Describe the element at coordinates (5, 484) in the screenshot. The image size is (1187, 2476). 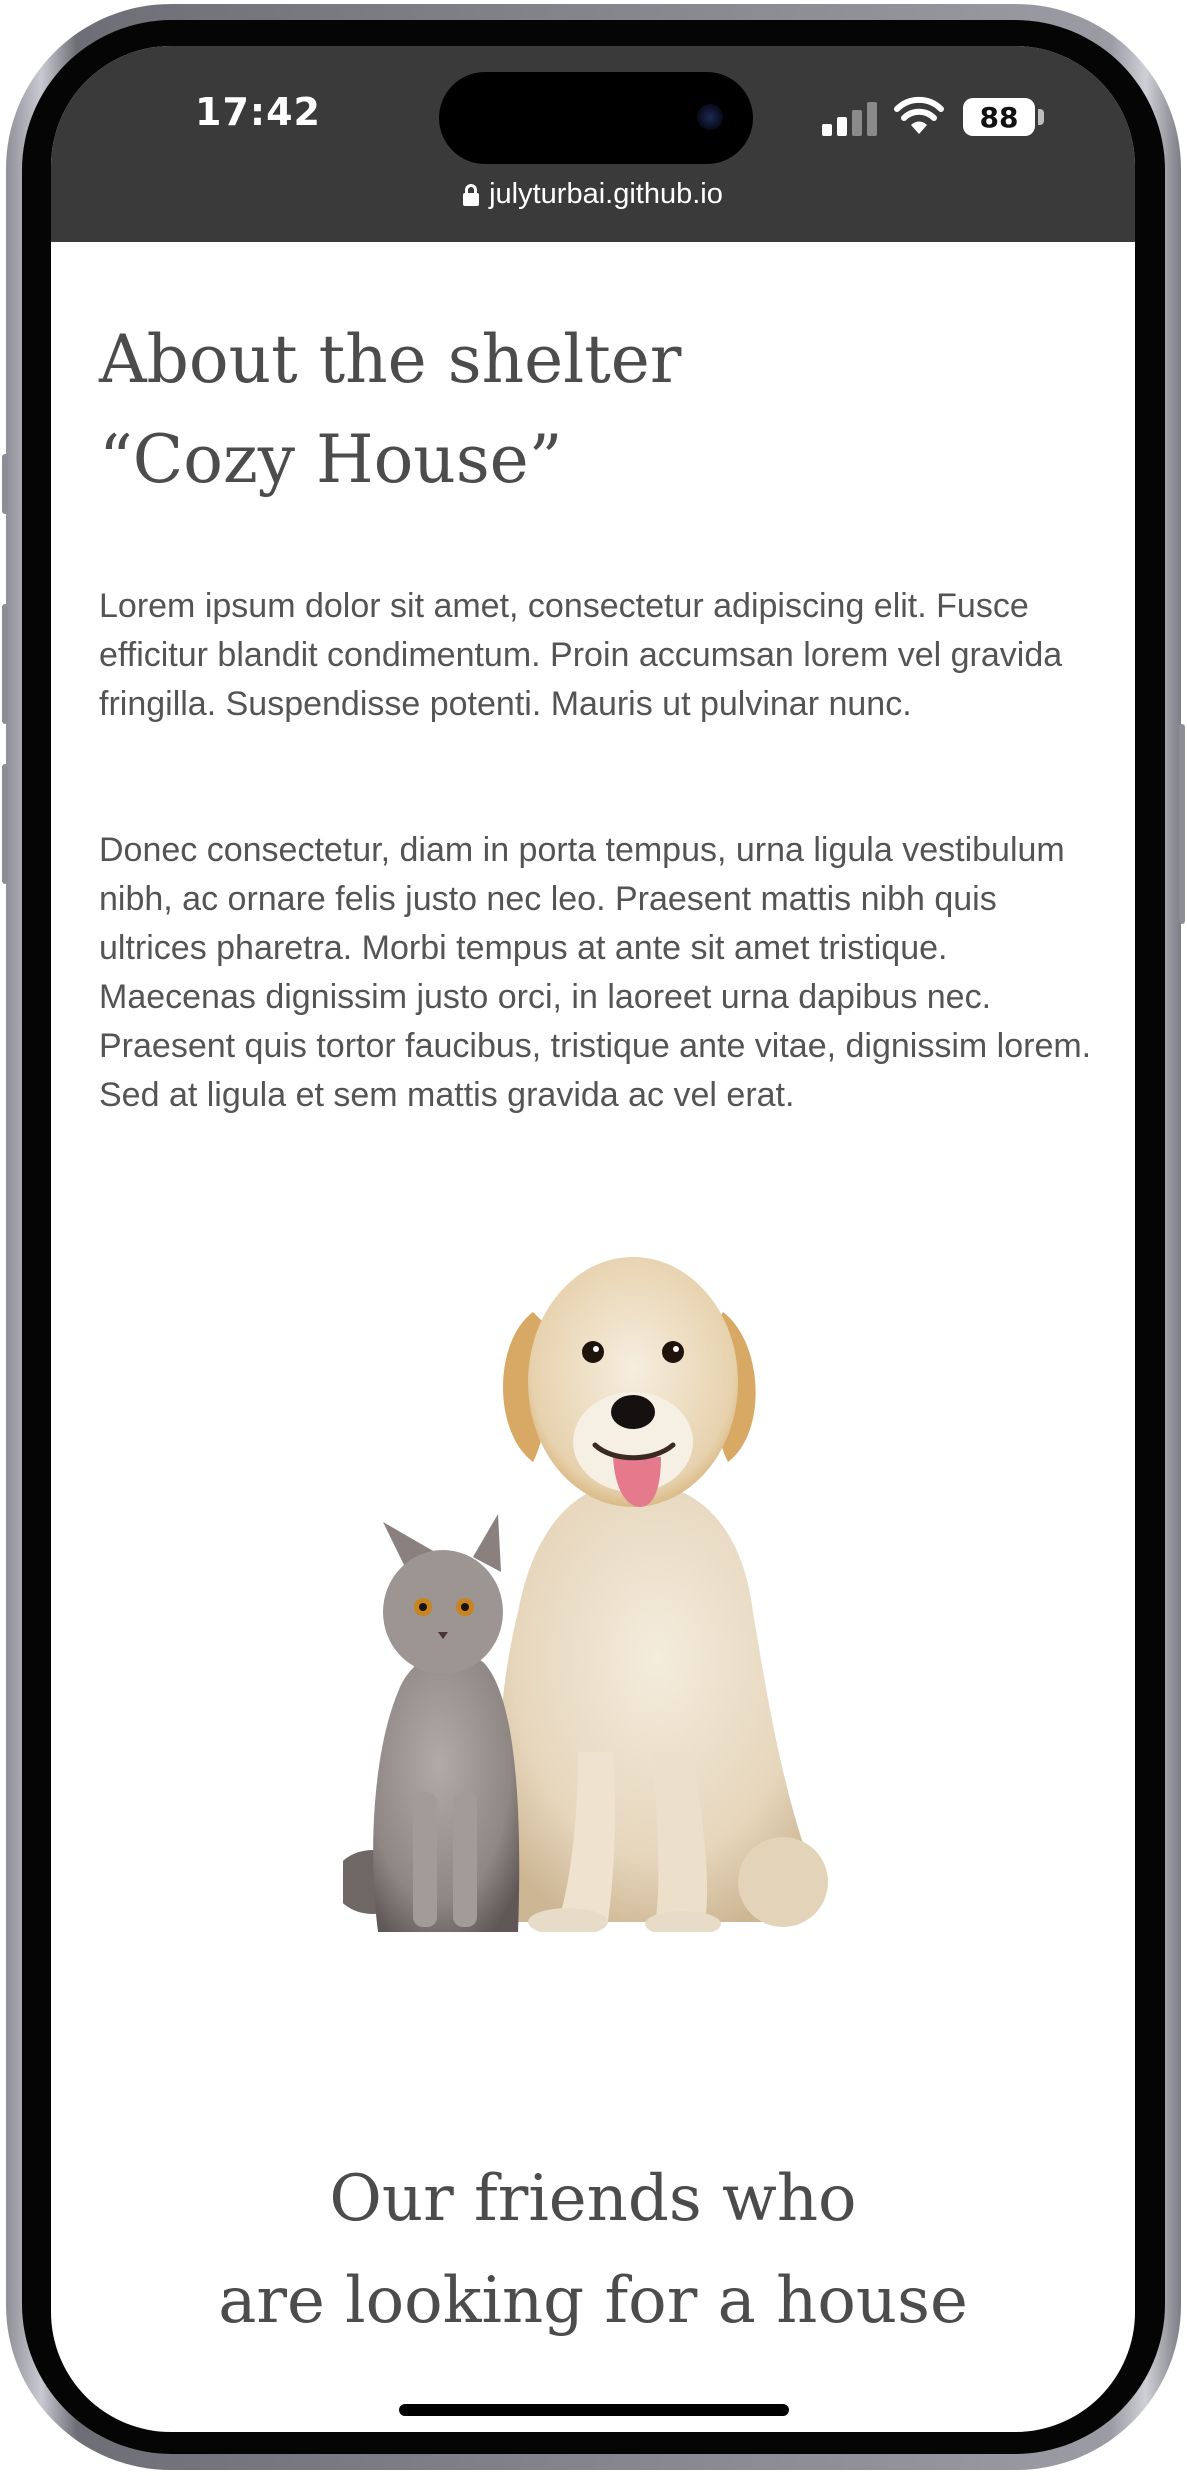
I see `action-button` at that location.